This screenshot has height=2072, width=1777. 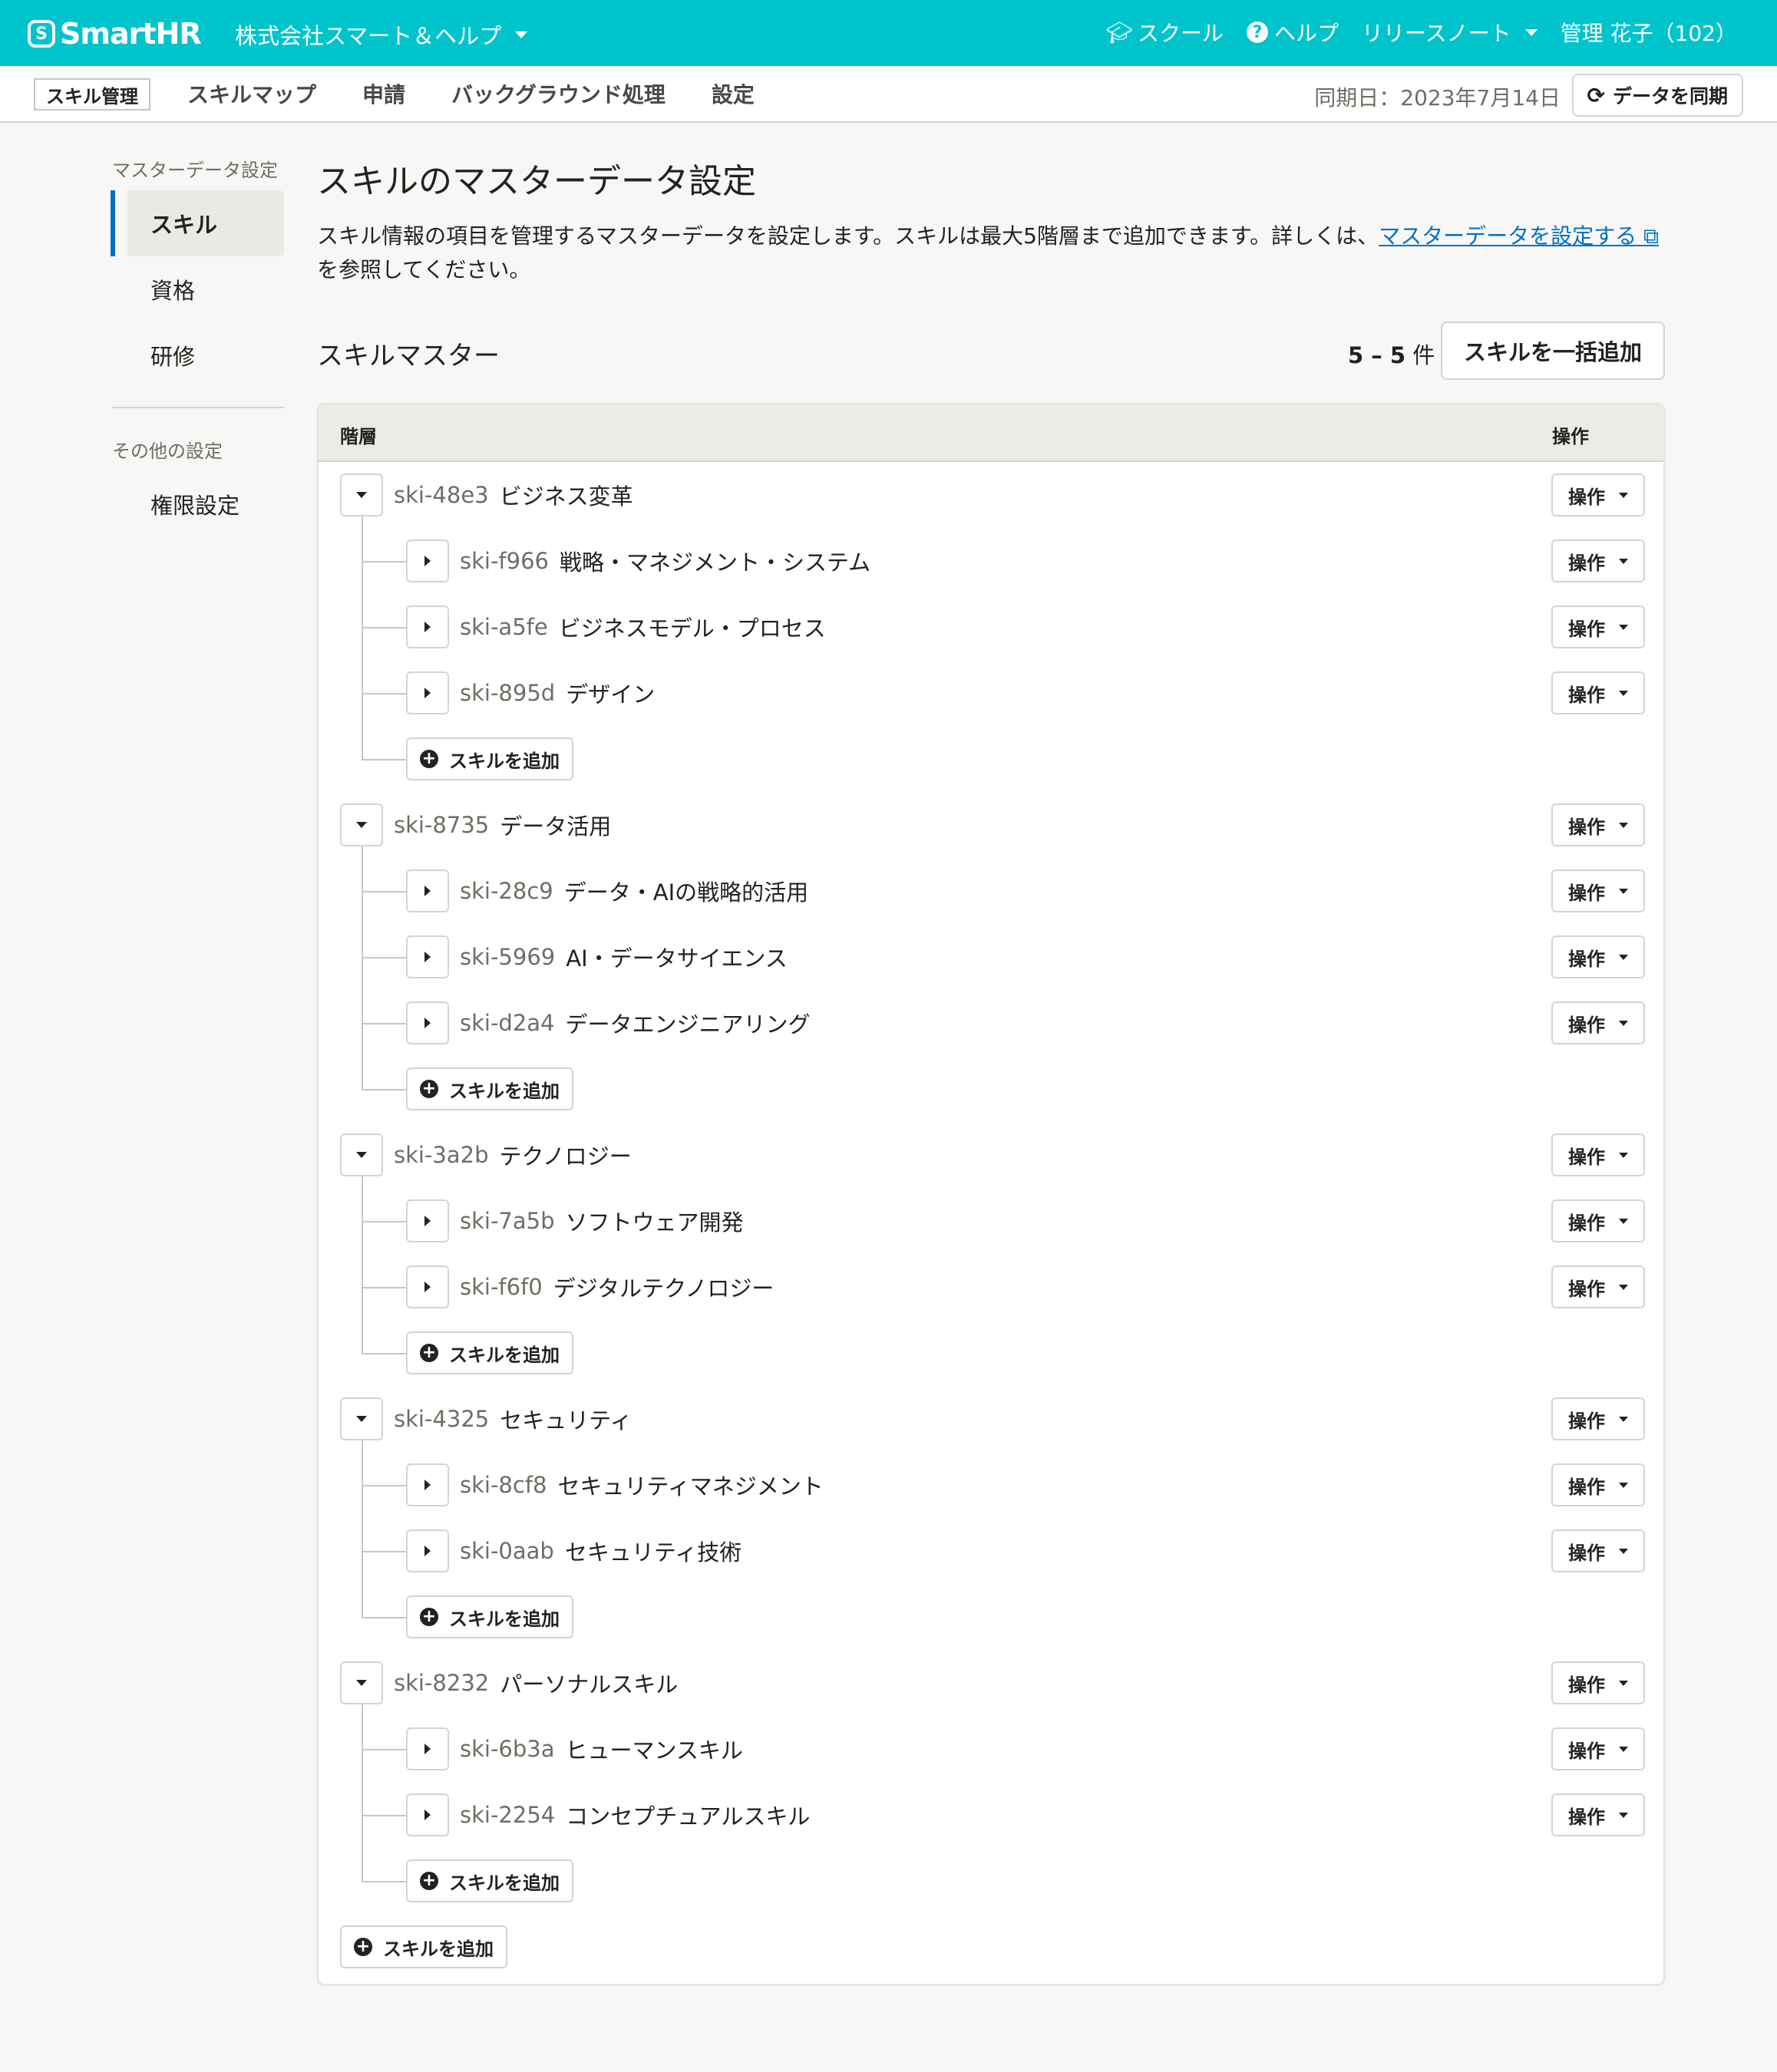 What do you see at coordinates (198, 289) in the screenshot?
I see `sidebar-item-qualification: 資格` at bounding box center [198, 289].